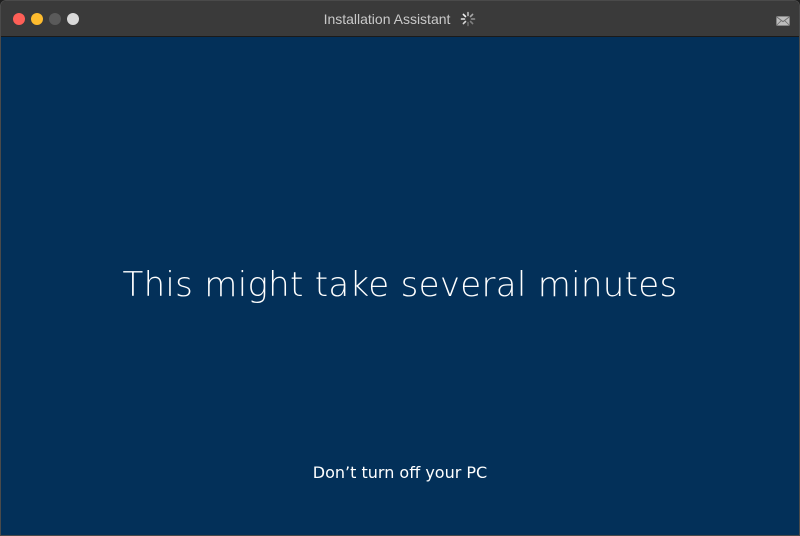  I want to click on title-bar: Installation Assistant, so click(400, 19).